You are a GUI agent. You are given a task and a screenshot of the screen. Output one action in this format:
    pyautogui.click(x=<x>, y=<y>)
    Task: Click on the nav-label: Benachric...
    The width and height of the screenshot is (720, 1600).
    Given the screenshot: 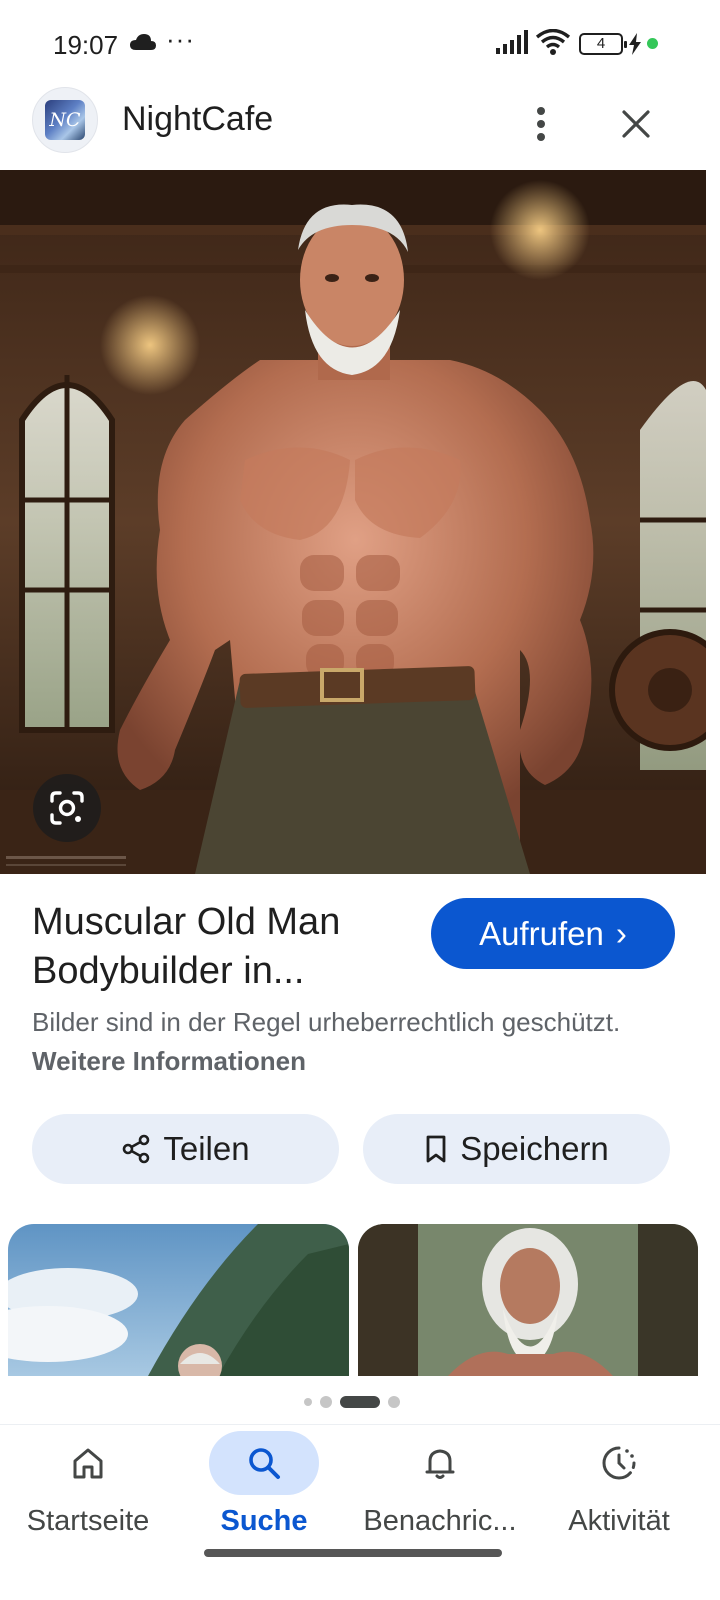 What is the action you would take?
    pyautogui.click(x=440, y=1521)
    